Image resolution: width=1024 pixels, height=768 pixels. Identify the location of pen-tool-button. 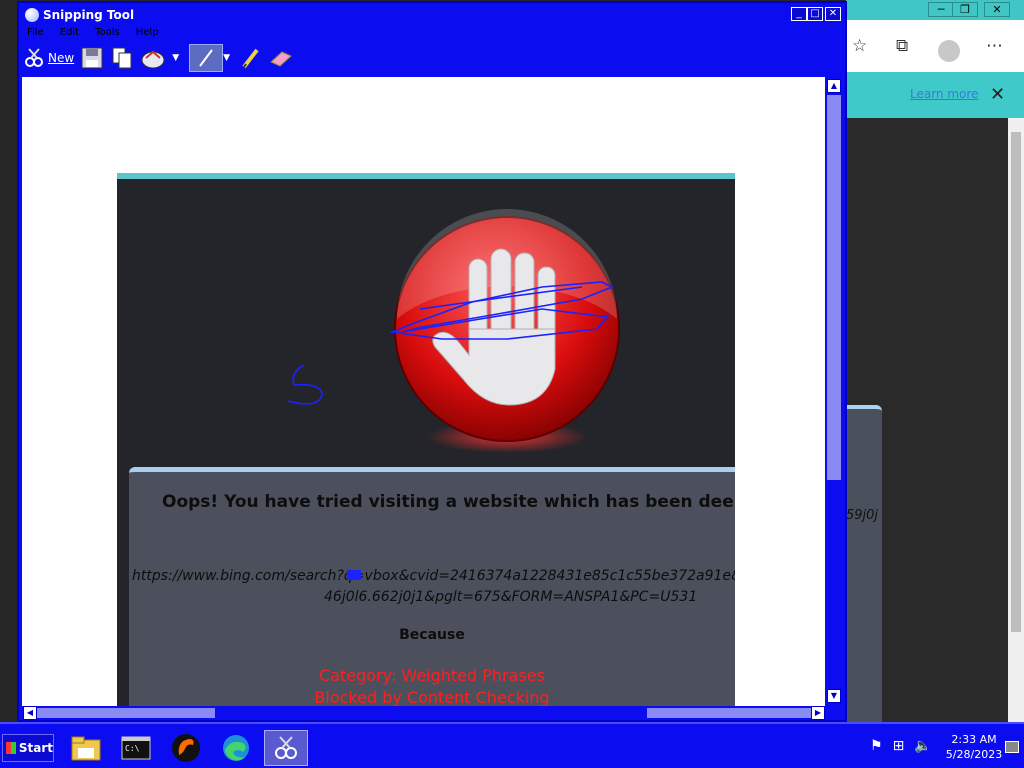
(206, 58).